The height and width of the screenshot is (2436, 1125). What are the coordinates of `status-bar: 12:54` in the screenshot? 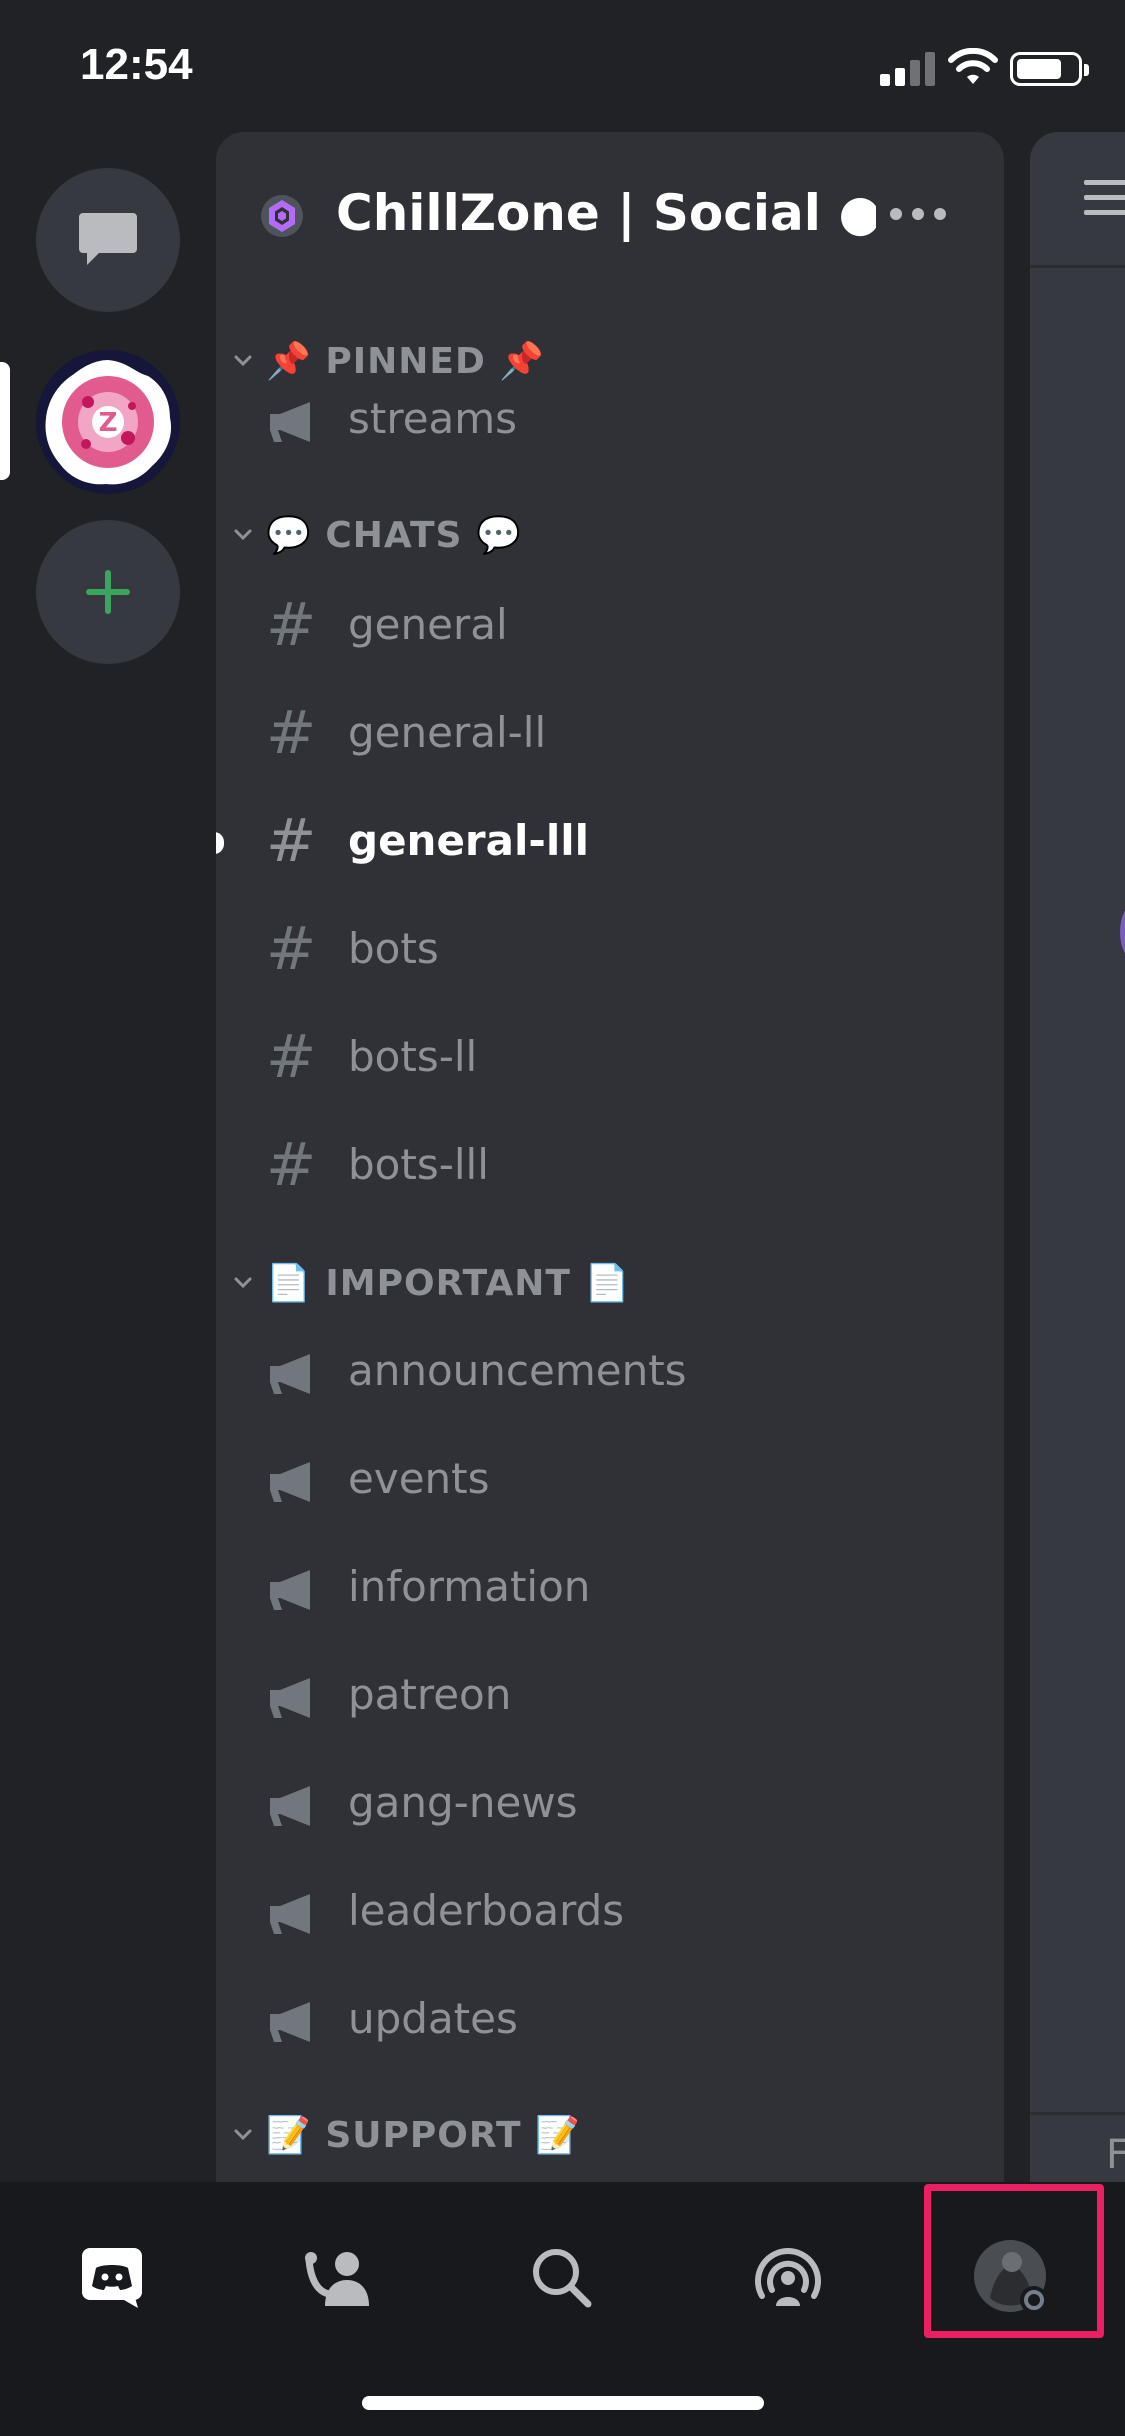 It's located at (562, 65).